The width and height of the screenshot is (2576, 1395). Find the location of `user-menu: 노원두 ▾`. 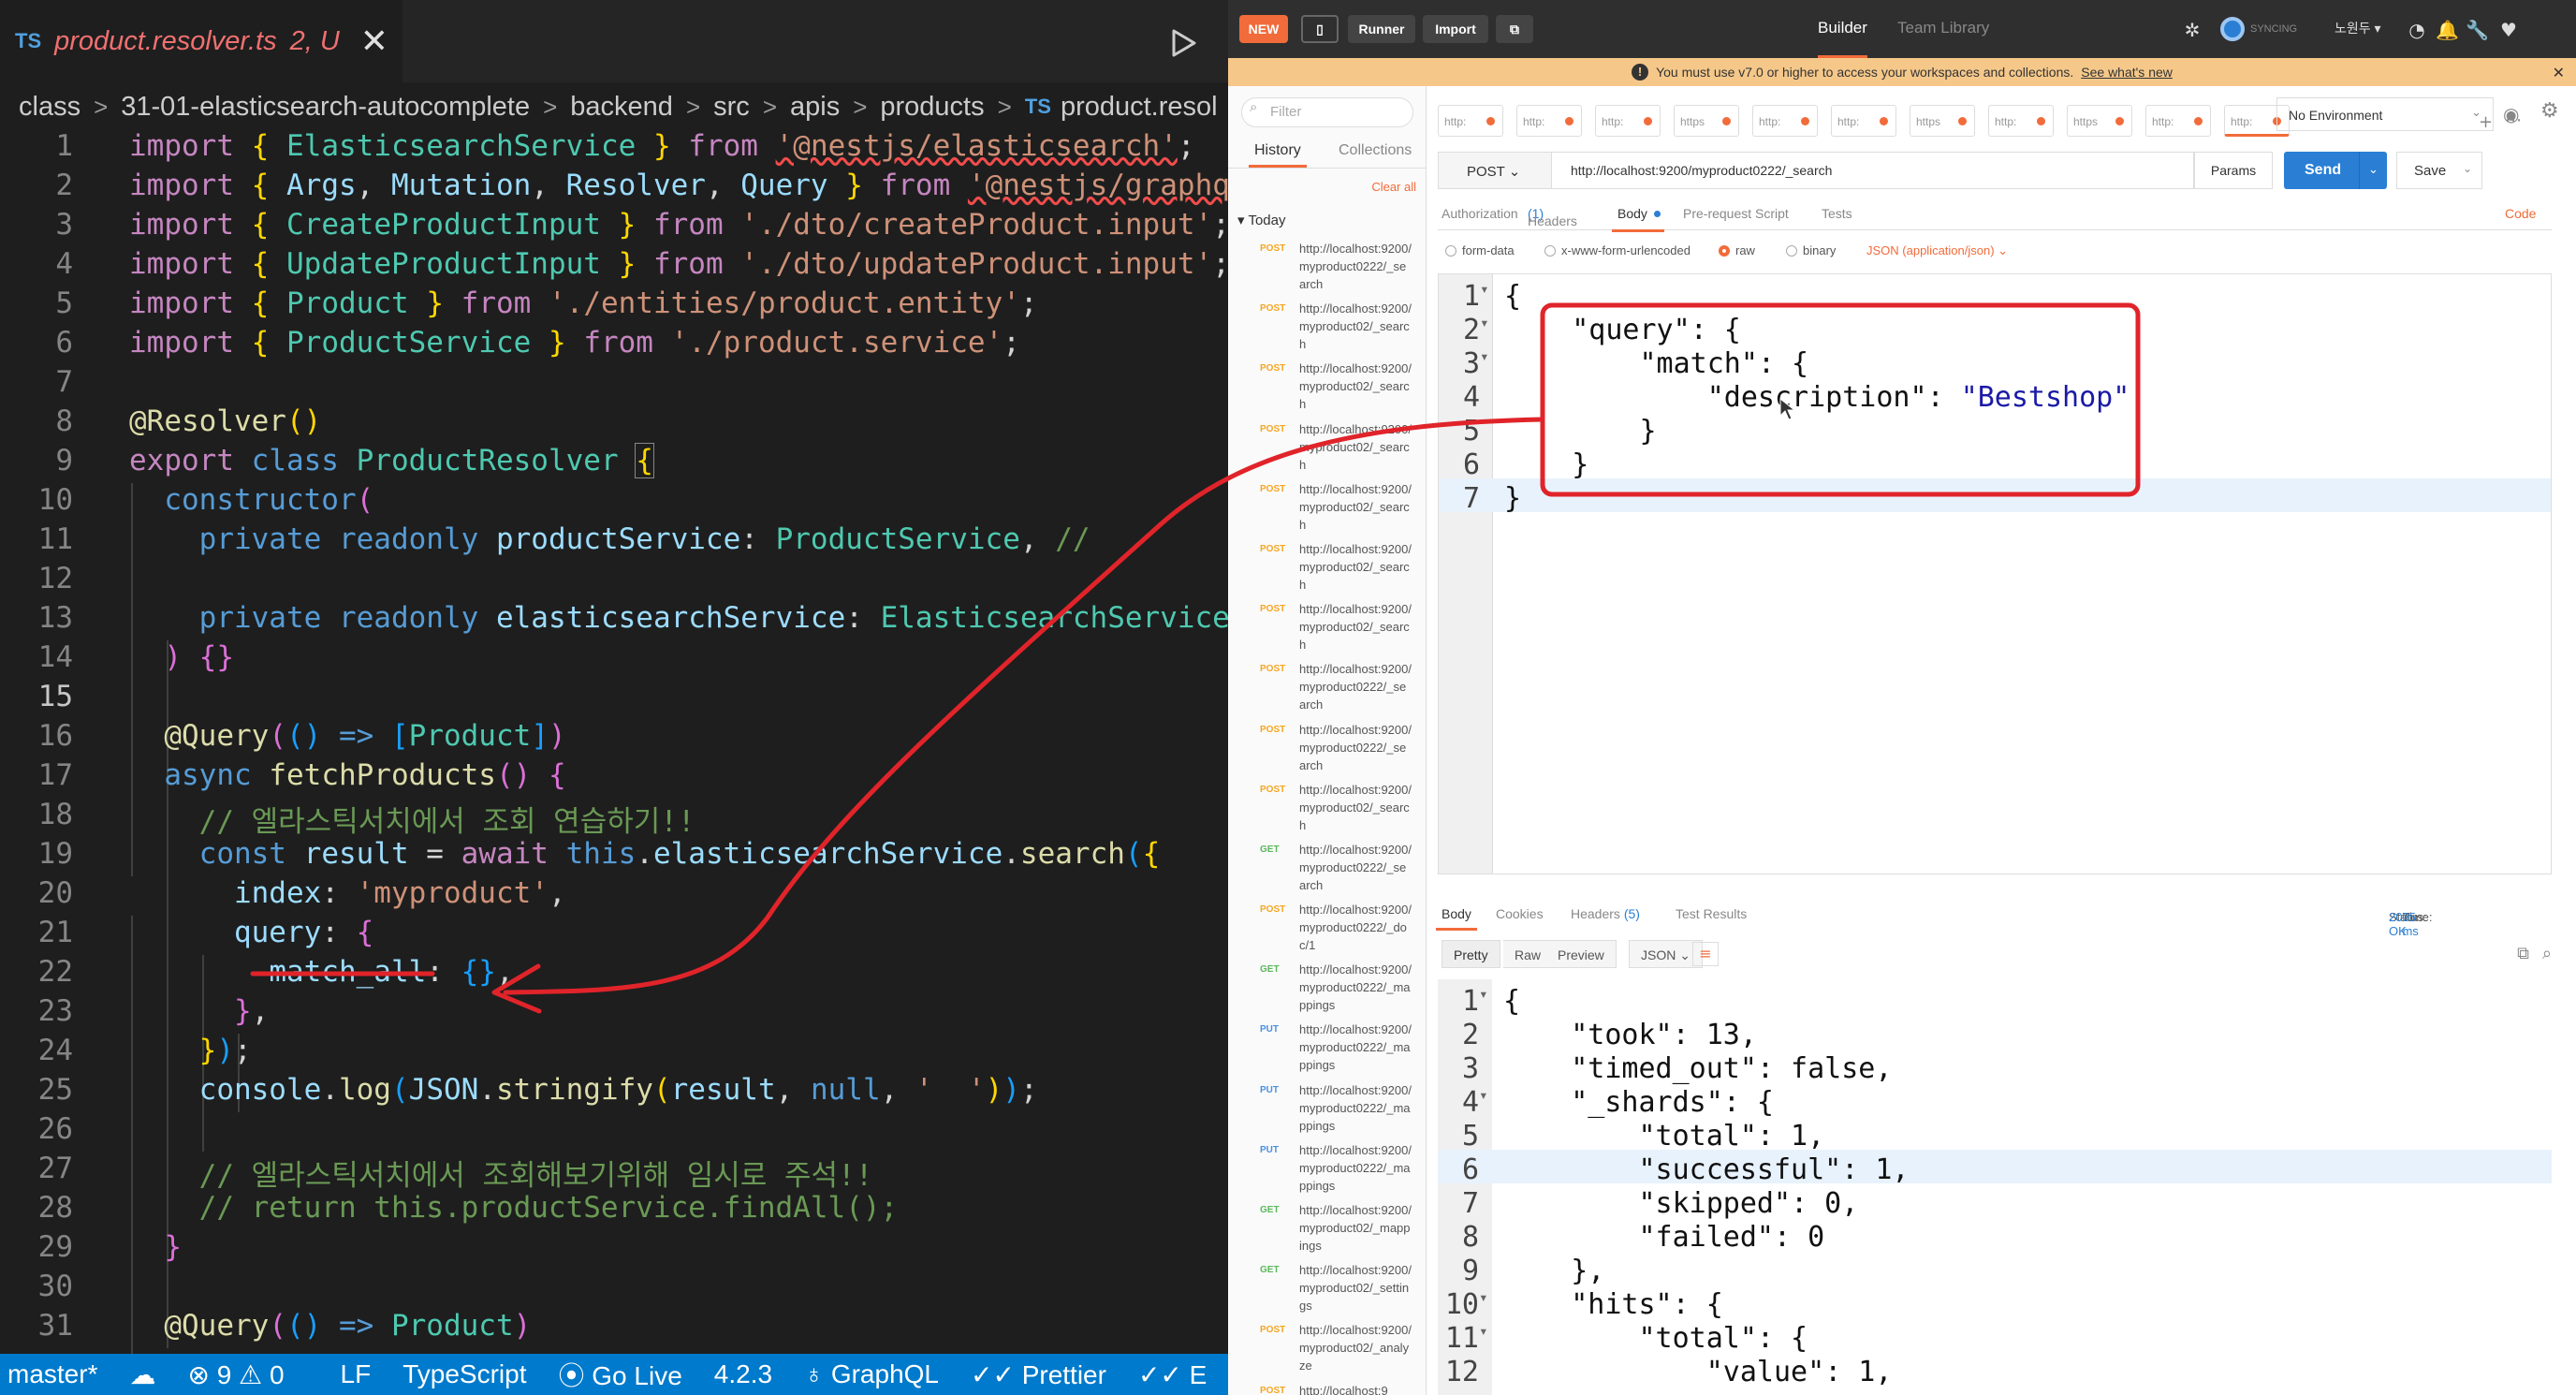

user-menu: 노원두 ▾ is located at coordinates (2357, 28).